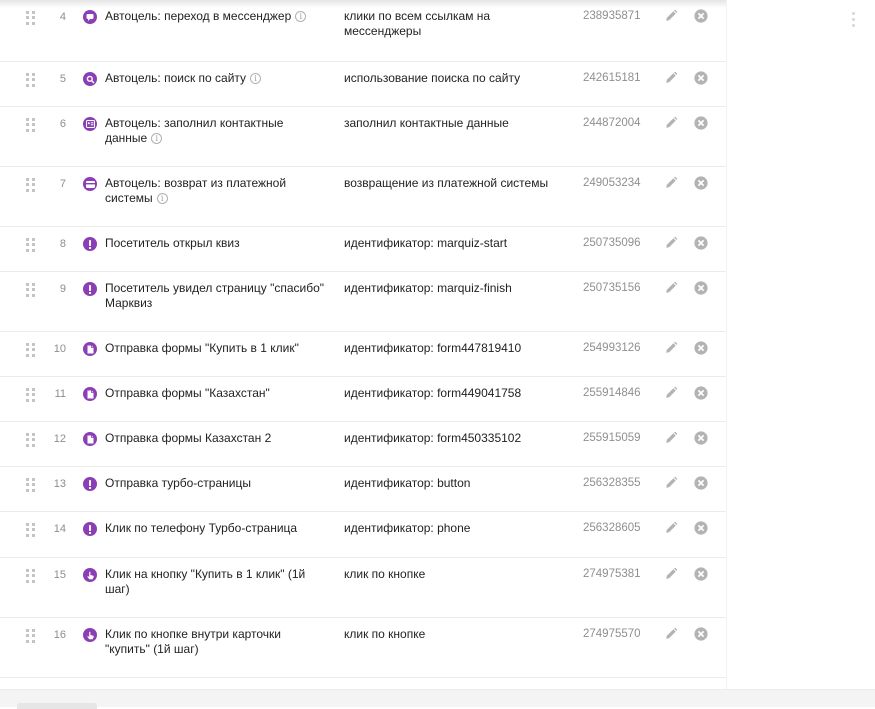  Describe the element at coordinates (90, 184) in the screenshot. I see `payment-card-icon` at that location.